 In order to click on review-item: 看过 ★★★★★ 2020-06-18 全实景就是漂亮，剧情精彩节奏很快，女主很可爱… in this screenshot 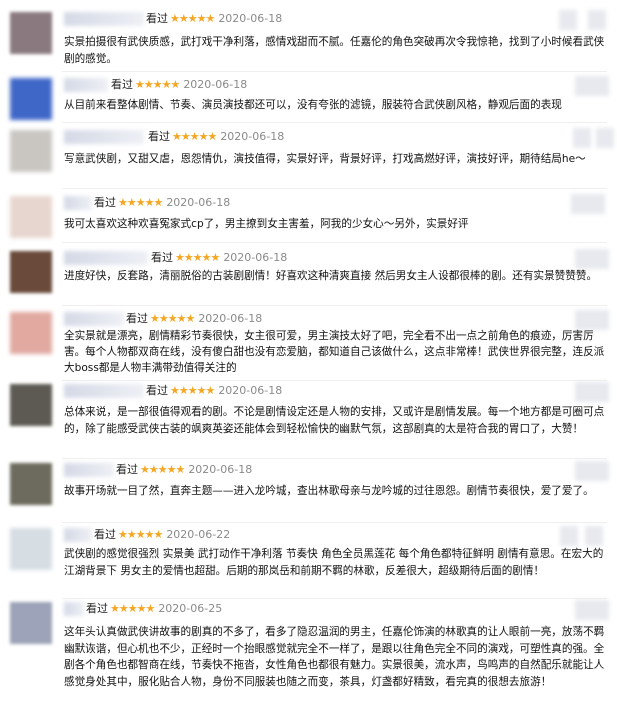, I will do `click(308, 346)`.